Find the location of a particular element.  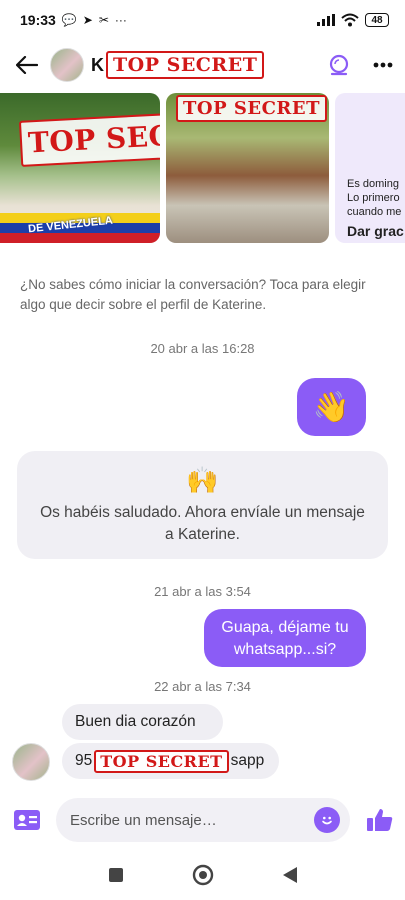

emoji-icon is located at coordinates (327, 820).